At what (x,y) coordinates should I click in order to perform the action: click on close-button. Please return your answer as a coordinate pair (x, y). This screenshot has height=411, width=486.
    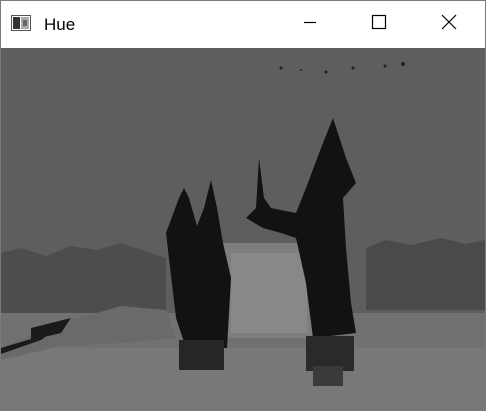
    Looking at the image, I should click on (449, 24).